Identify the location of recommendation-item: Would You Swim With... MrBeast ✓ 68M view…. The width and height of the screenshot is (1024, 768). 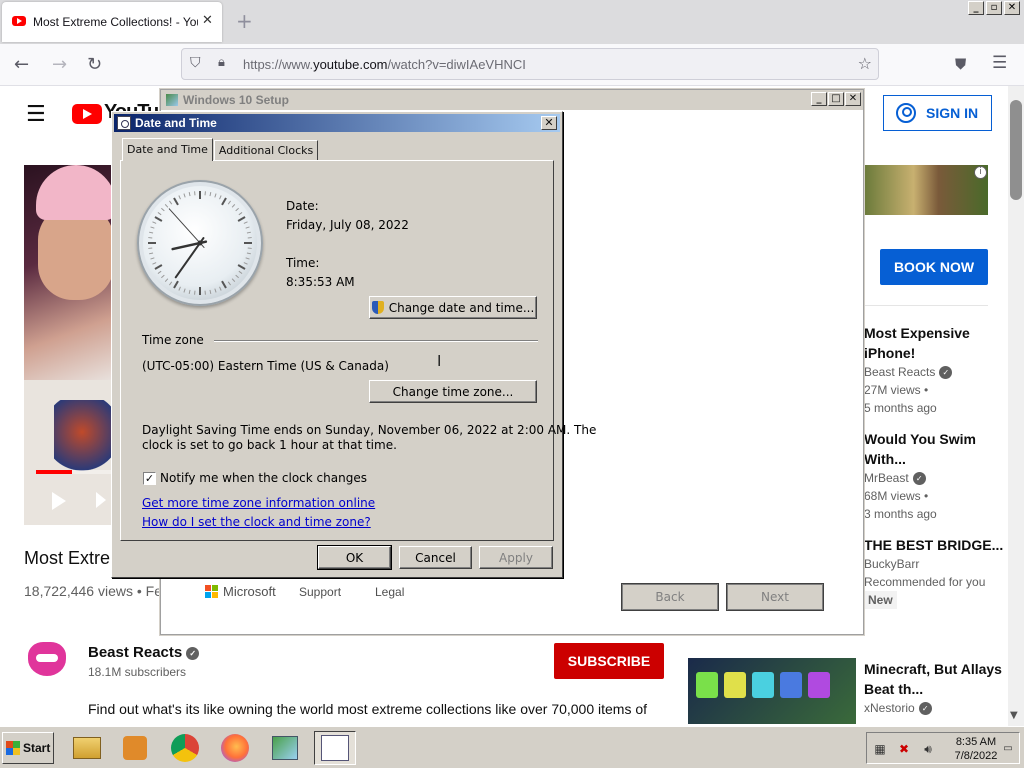
(934, 476).